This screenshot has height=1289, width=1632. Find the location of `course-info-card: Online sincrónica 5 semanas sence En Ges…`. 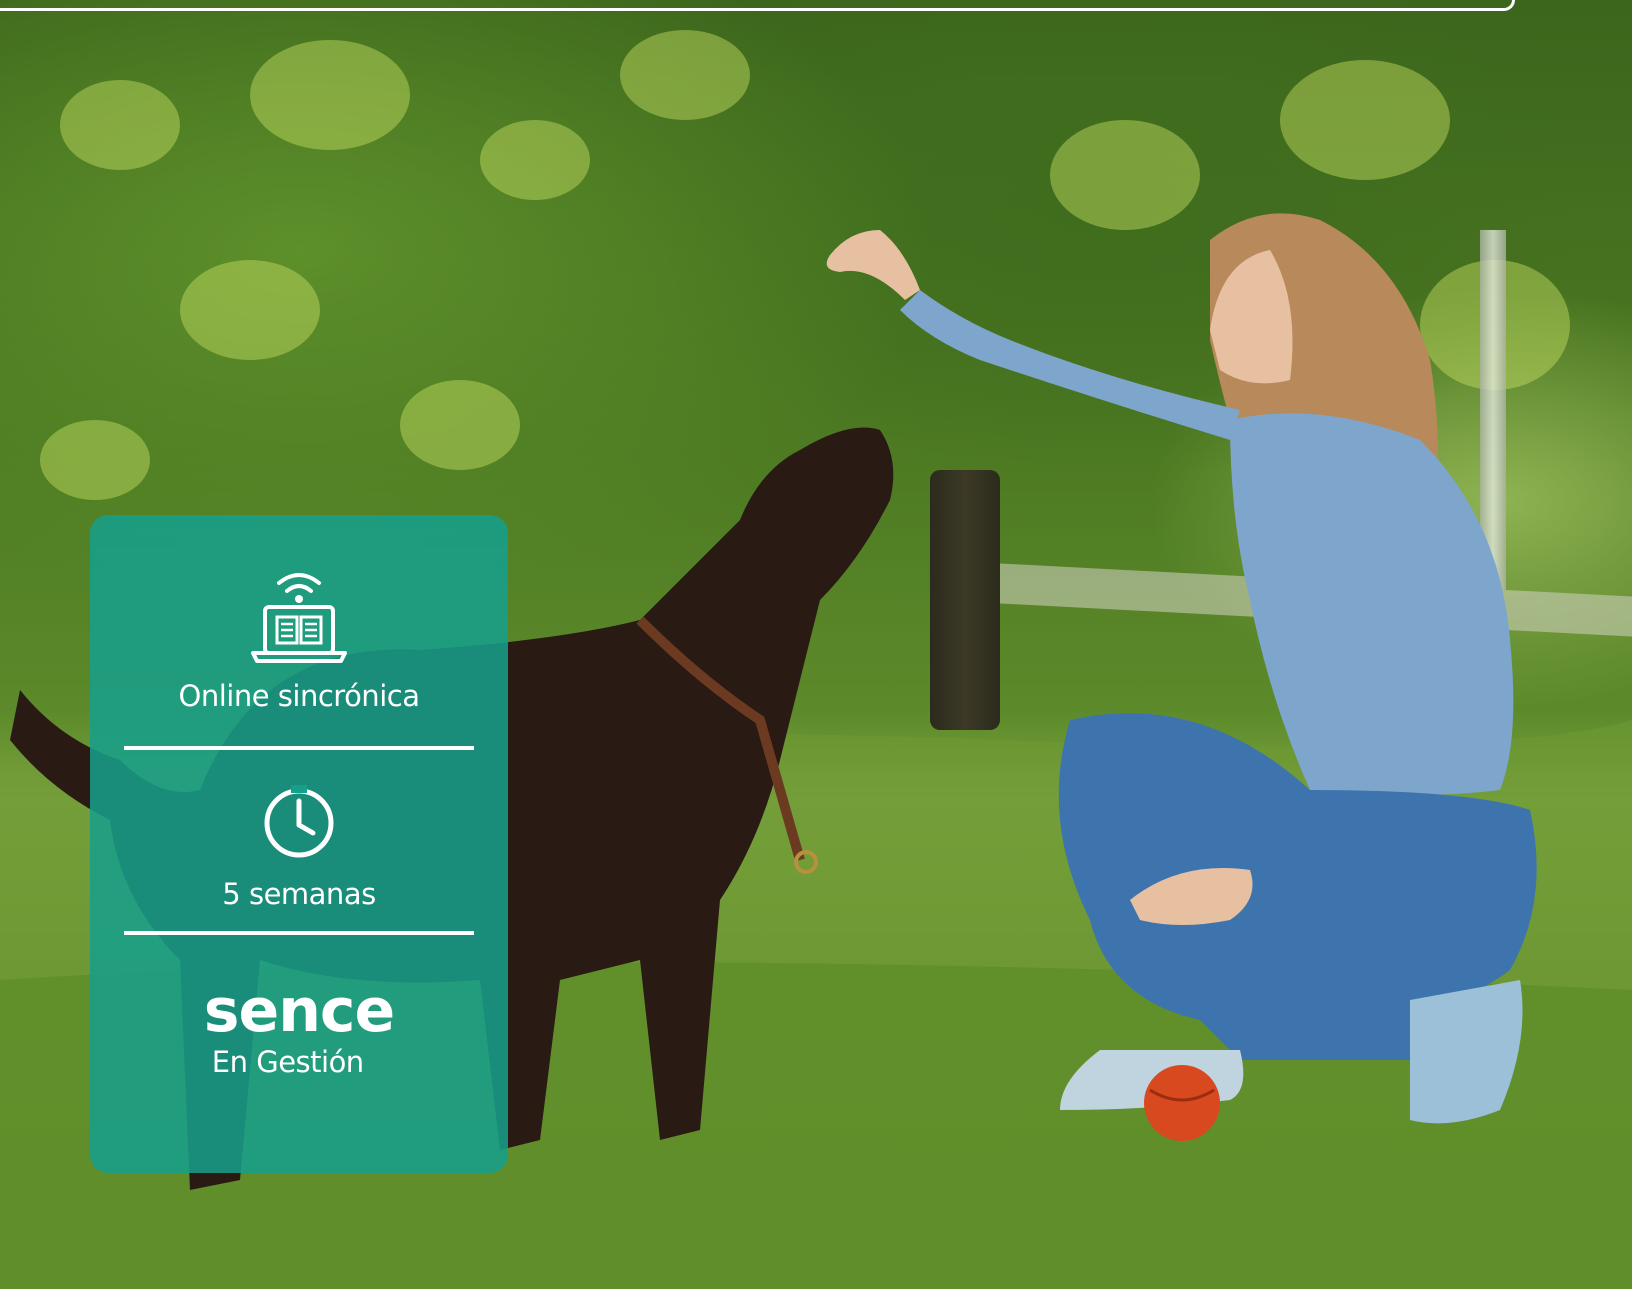

course-info-card: Online sincrónica 5 semanas sence En Ges… is located at coordinates (299, 844).